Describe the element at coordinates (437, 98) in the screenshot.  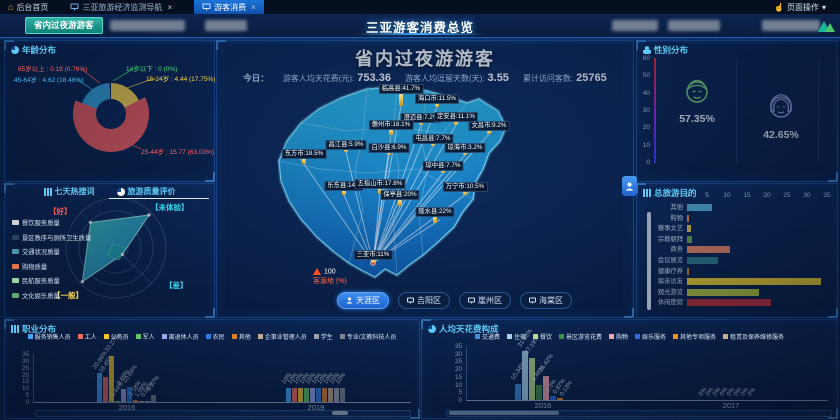
I see `city-label: 海口市:11.5%` at that location.